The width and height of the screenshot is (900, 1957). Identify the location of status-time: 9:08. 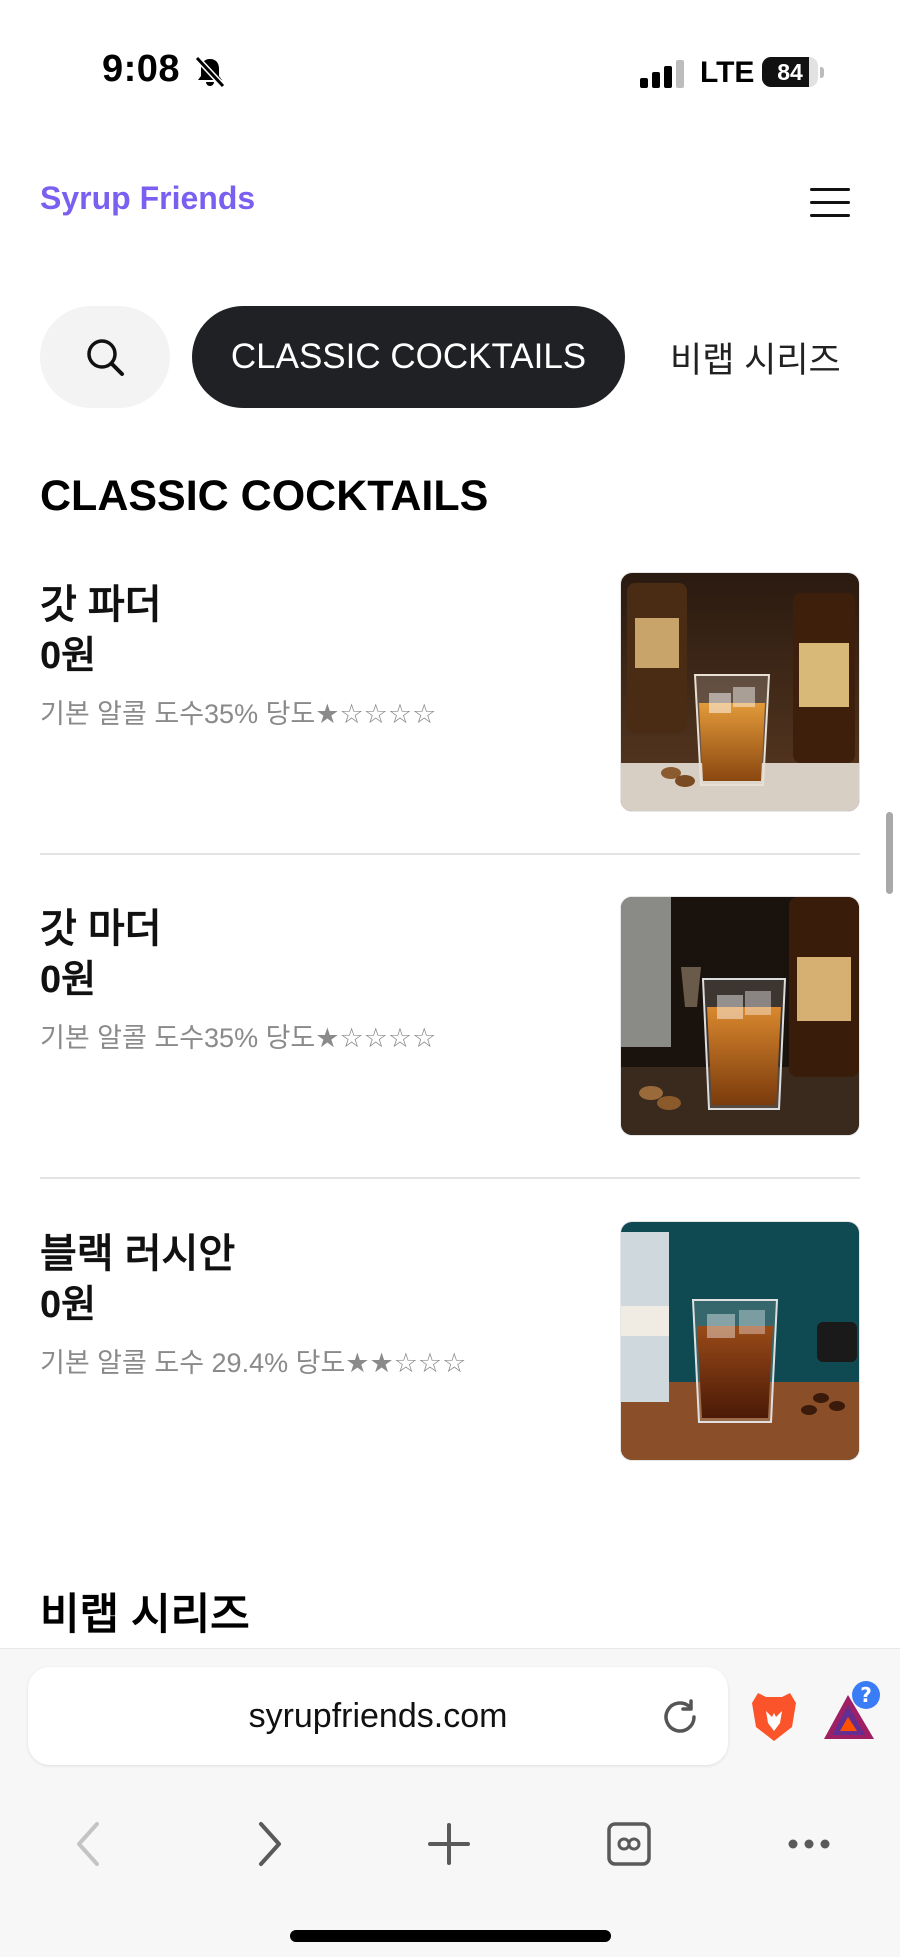
(141, 69).